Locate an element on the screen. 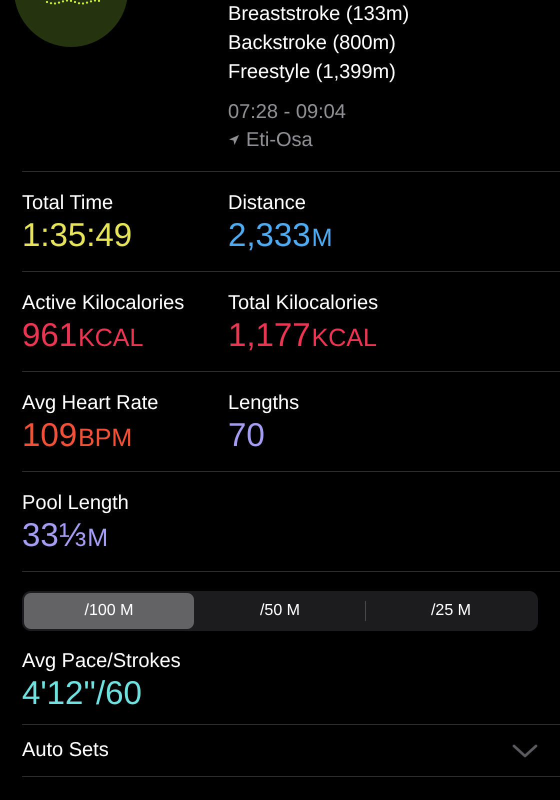 This screenshot has height=800, width=560. location-name: Eti-Osa is located at coordinates (279, 140).